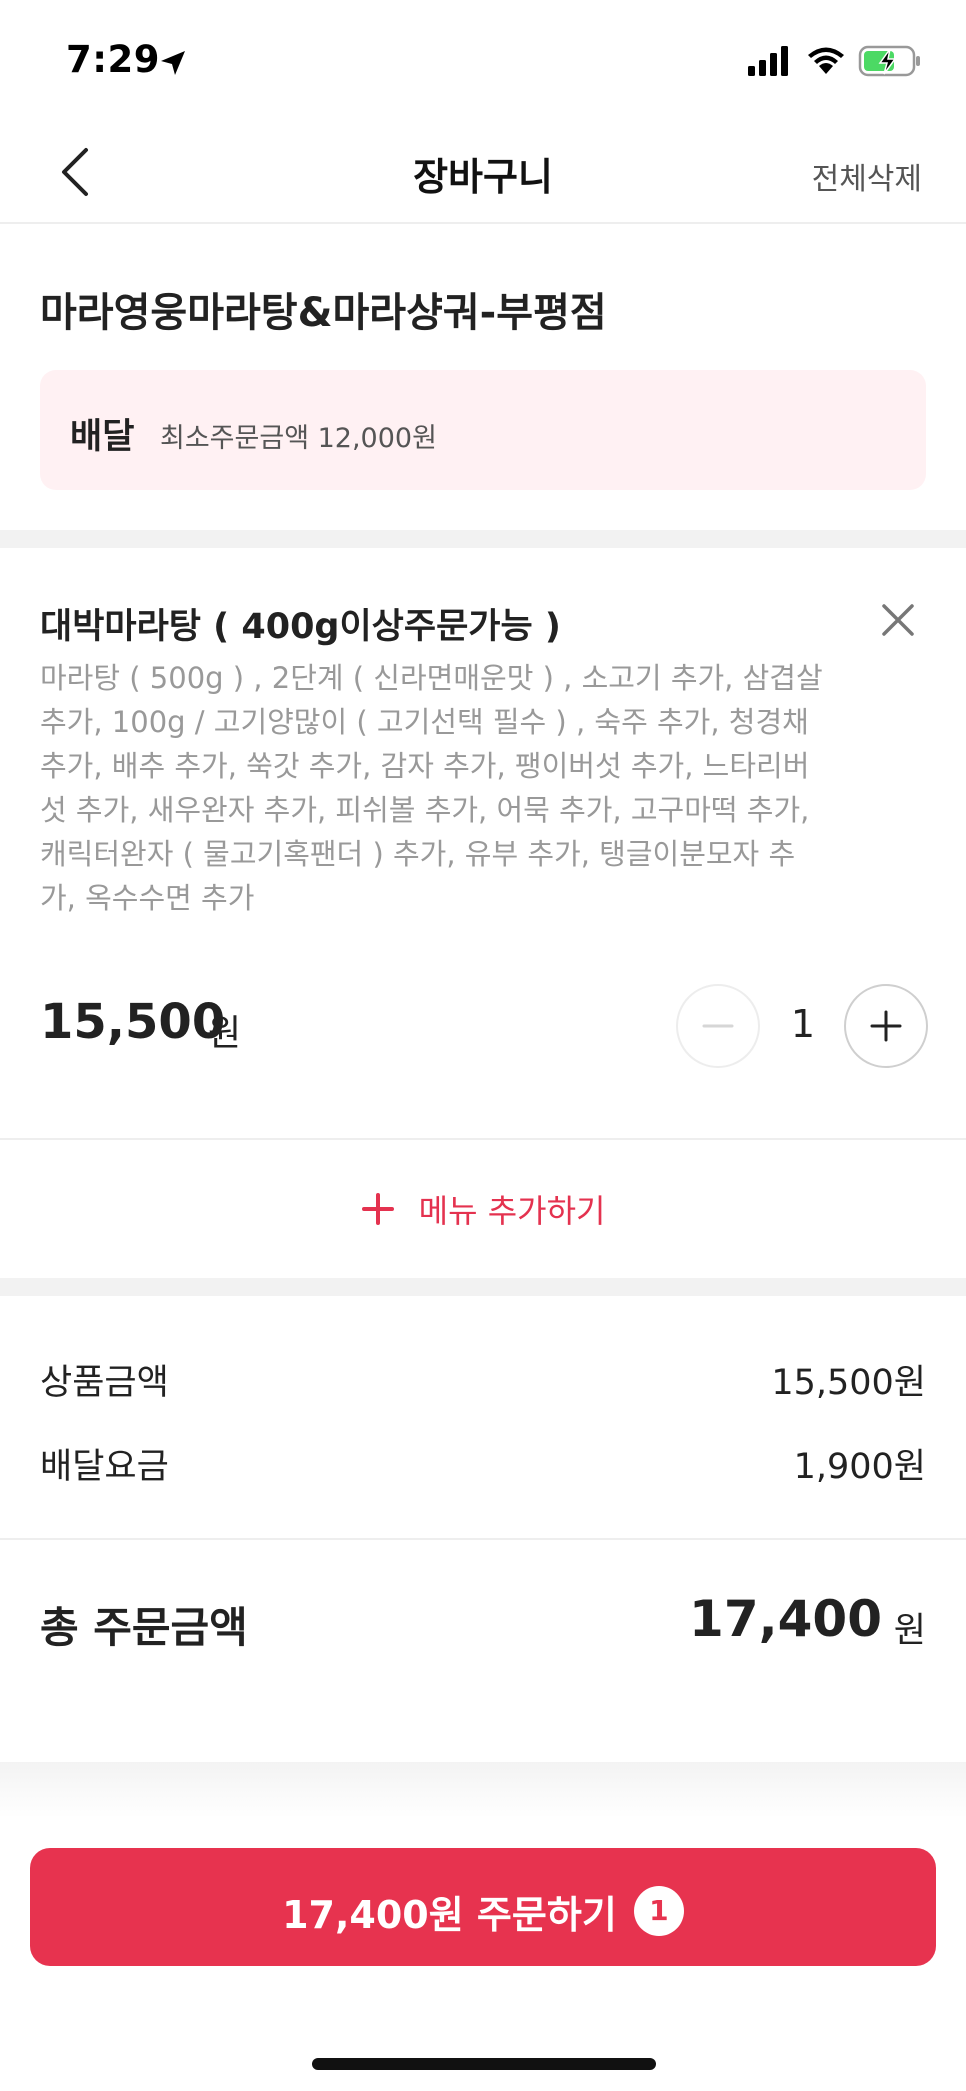  What do you see at coordinates (785, 1619) in the screenshot?
I see `total-amount-value: 17,400` at bounding box center [785, 1619].